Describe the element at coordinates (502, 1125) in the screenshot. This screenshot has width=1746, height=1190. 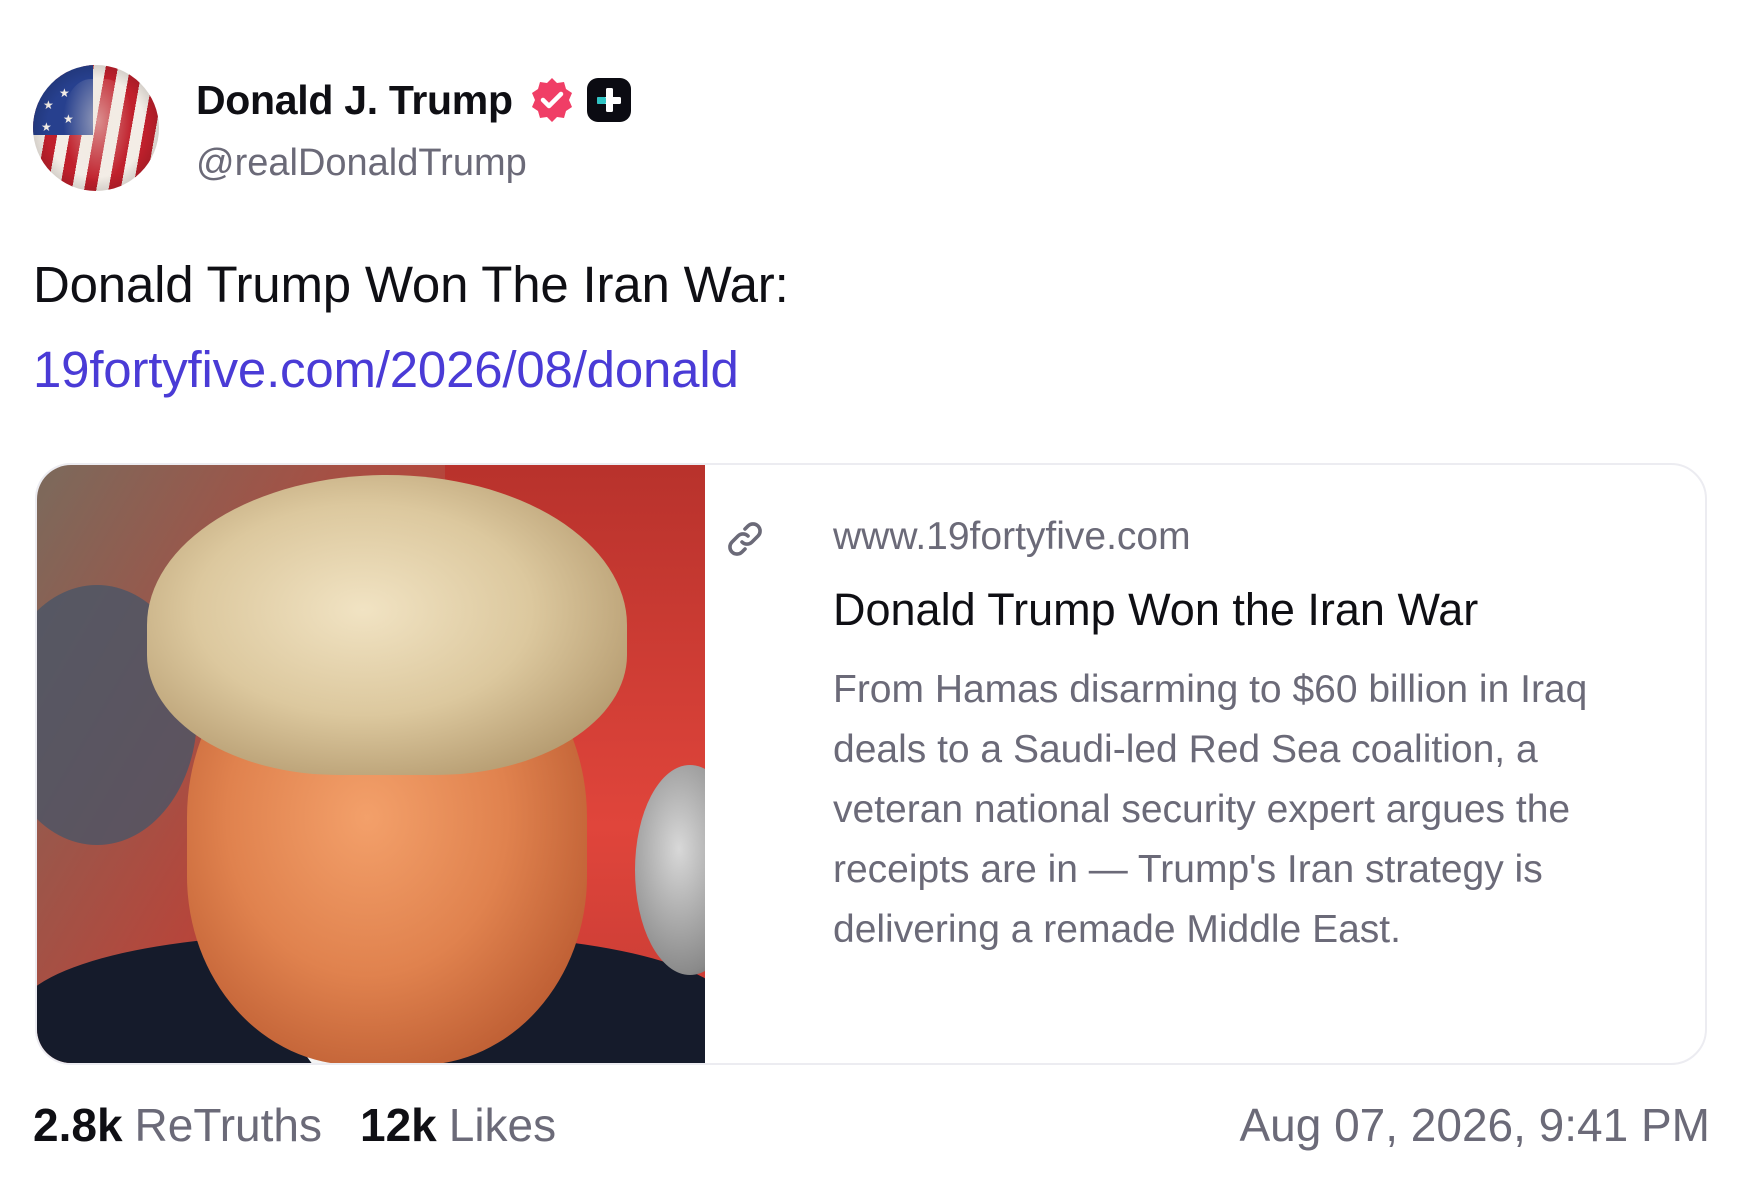
I see `likes-label: Likes` at that location.